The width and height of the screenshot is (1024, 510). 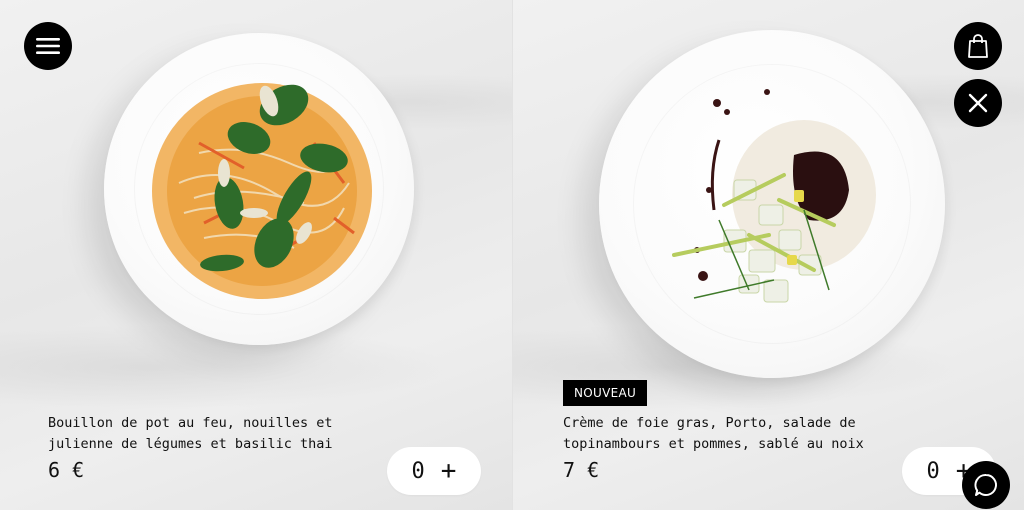 I want to click on shopping-bag-icon, so click(x=978, y=46).